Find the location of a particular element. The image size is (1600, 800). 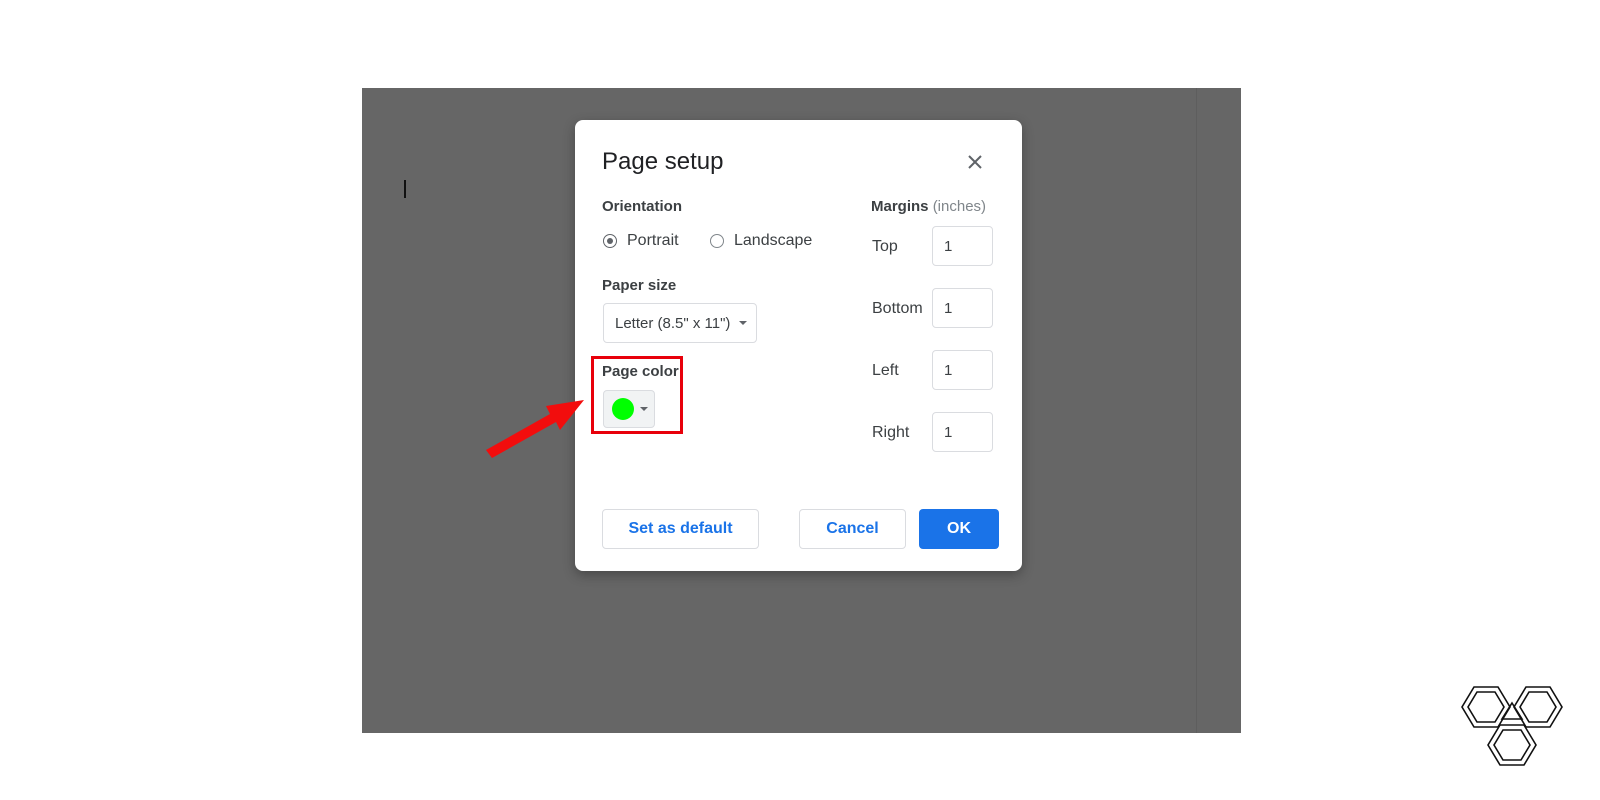

margin-bottom-input is located at coordinates (962, 308).